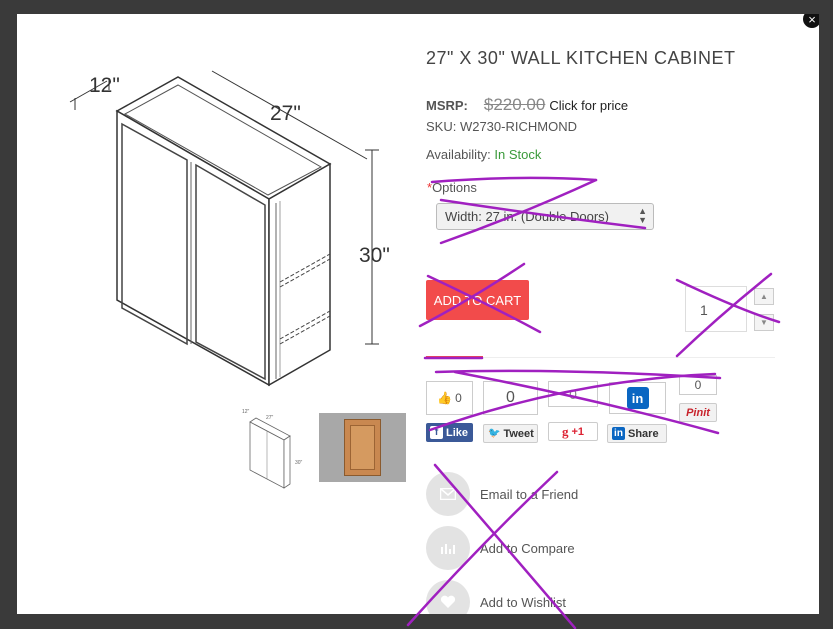 This screenshot has height=629, width=833. Describe the element at coordinates (246, 412) in the screenshot. I see `thumb-depth-label: 12"` at that location.